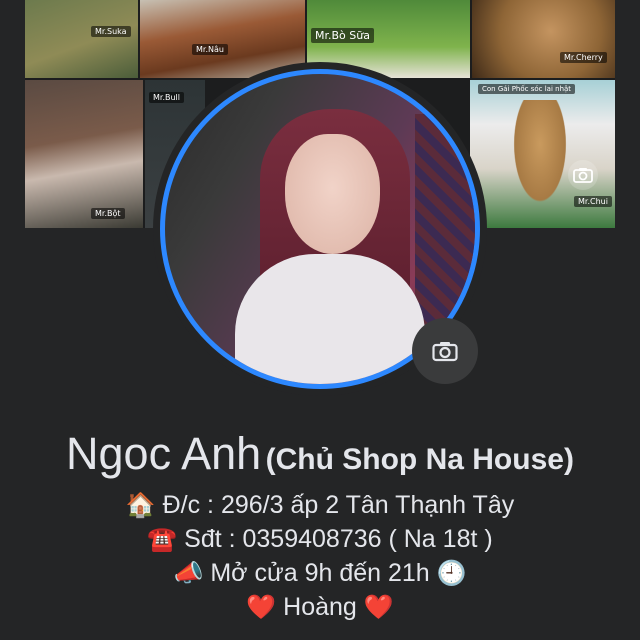 This screenshot has width=640, height=640. What do you see at coordinates (167, 97) in the screenshot?
I see `pet-name-tag: Mr.Bull` at bounding box center [167, 97].